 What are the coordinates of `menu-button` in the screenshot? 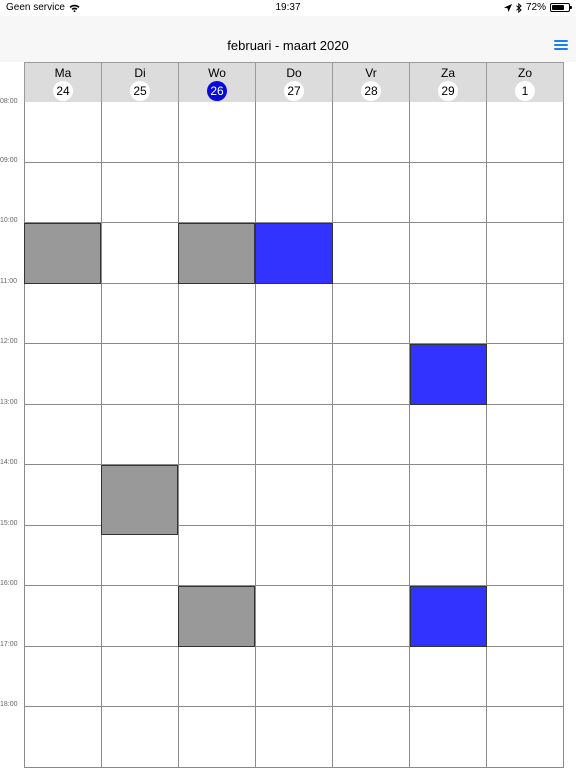 It's located at (561, 47).